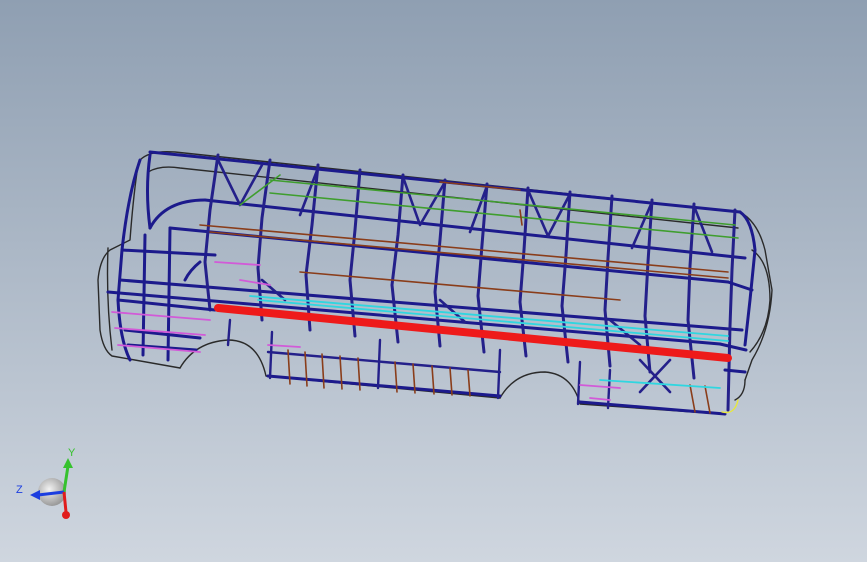 This screenshot has width=867, height=562. What do you see at coordinates (66, 515) in the screenshot?
I see `triad-x-tip-icon` at bounding box center [66, 515].